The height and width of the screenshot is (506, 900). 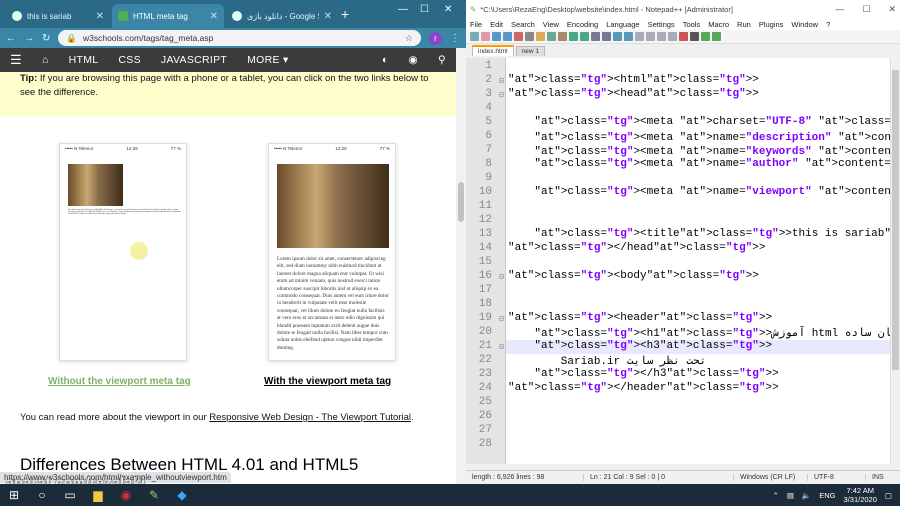 I want to click on reload-icon: ↻, so click(x=46, y=38).